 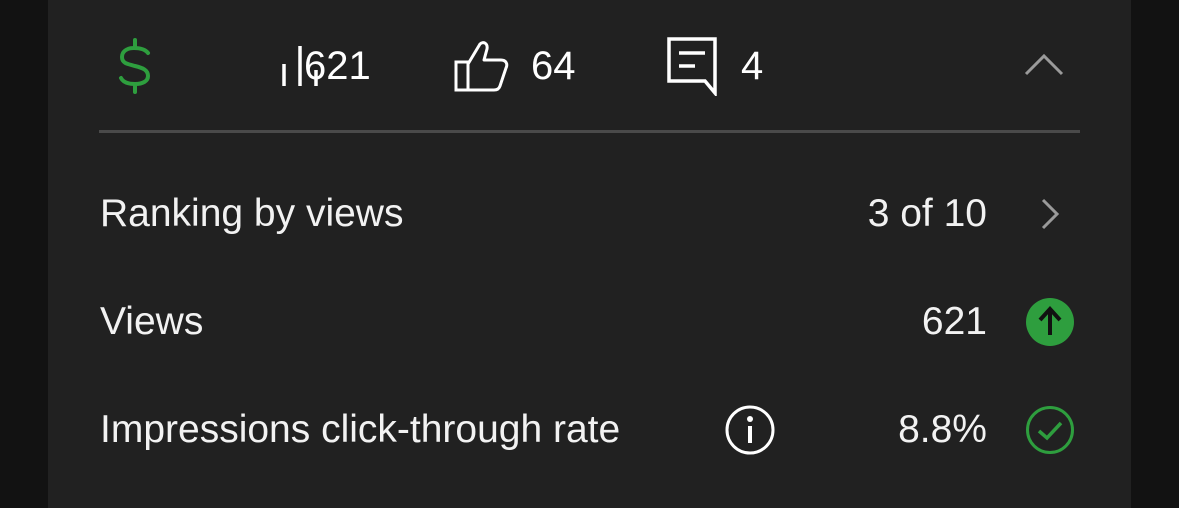 What do you see at coordinates (1044, 64) in the screenshot?
I see `chevron-up-icon` at bounding box center [1044, 64].